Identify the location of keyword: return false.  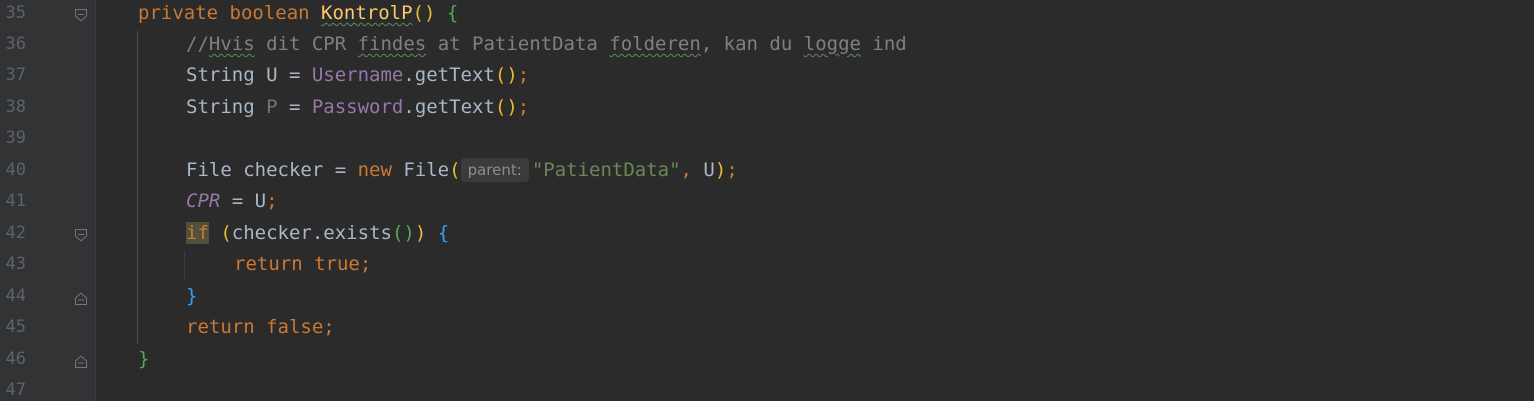
(255, 327).